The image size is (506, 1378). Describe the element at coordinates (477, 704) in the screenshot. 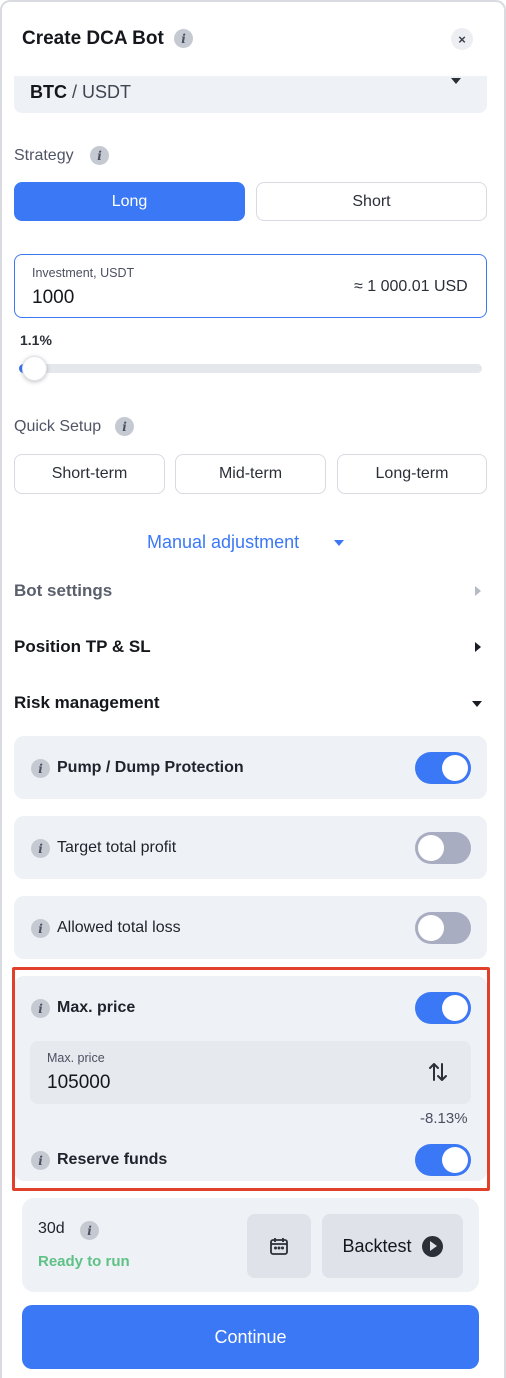

I see `chevron-down-icon` at that location.